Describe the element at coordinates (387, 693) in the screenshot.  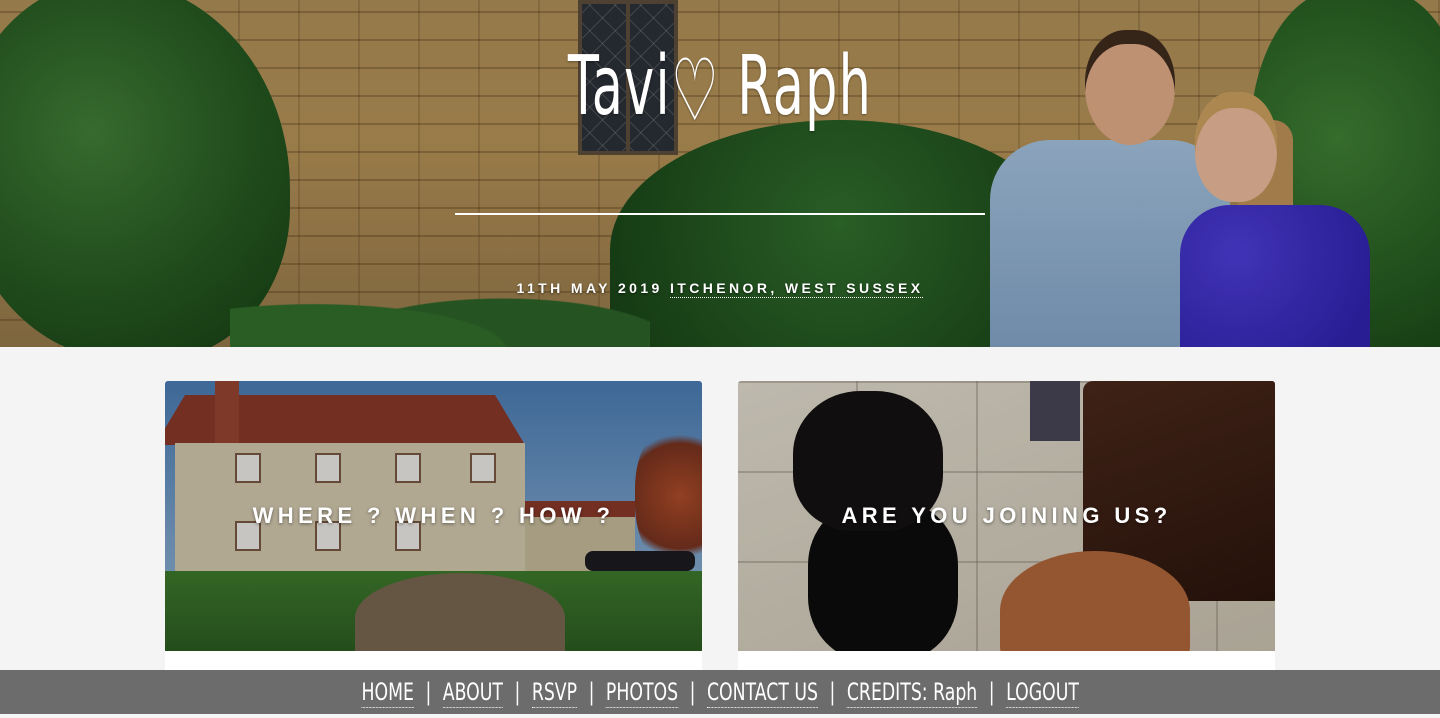
I see `nav-home: HOME` at that location.